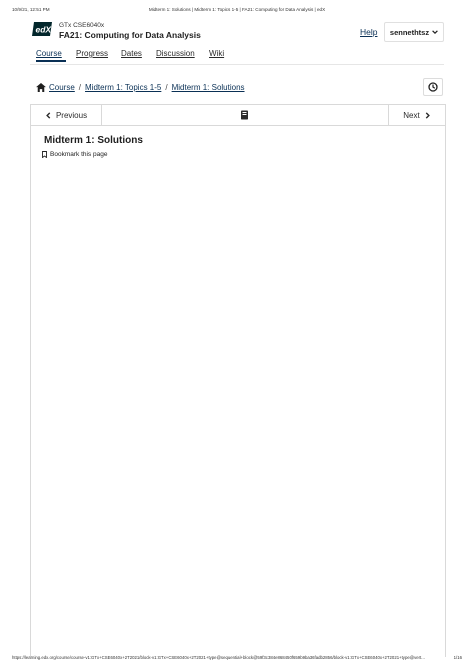  I want to click on clock-icon, so click(433, 87).